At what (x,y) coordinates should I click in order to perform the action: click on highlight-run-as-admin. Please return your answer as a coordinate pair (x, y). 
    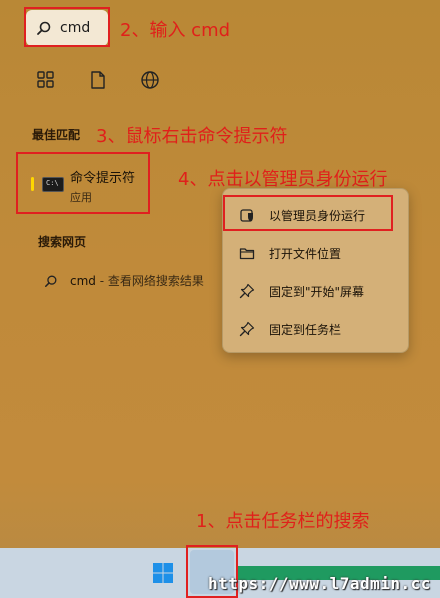
    Looking at the image, I should click on (308, 213).